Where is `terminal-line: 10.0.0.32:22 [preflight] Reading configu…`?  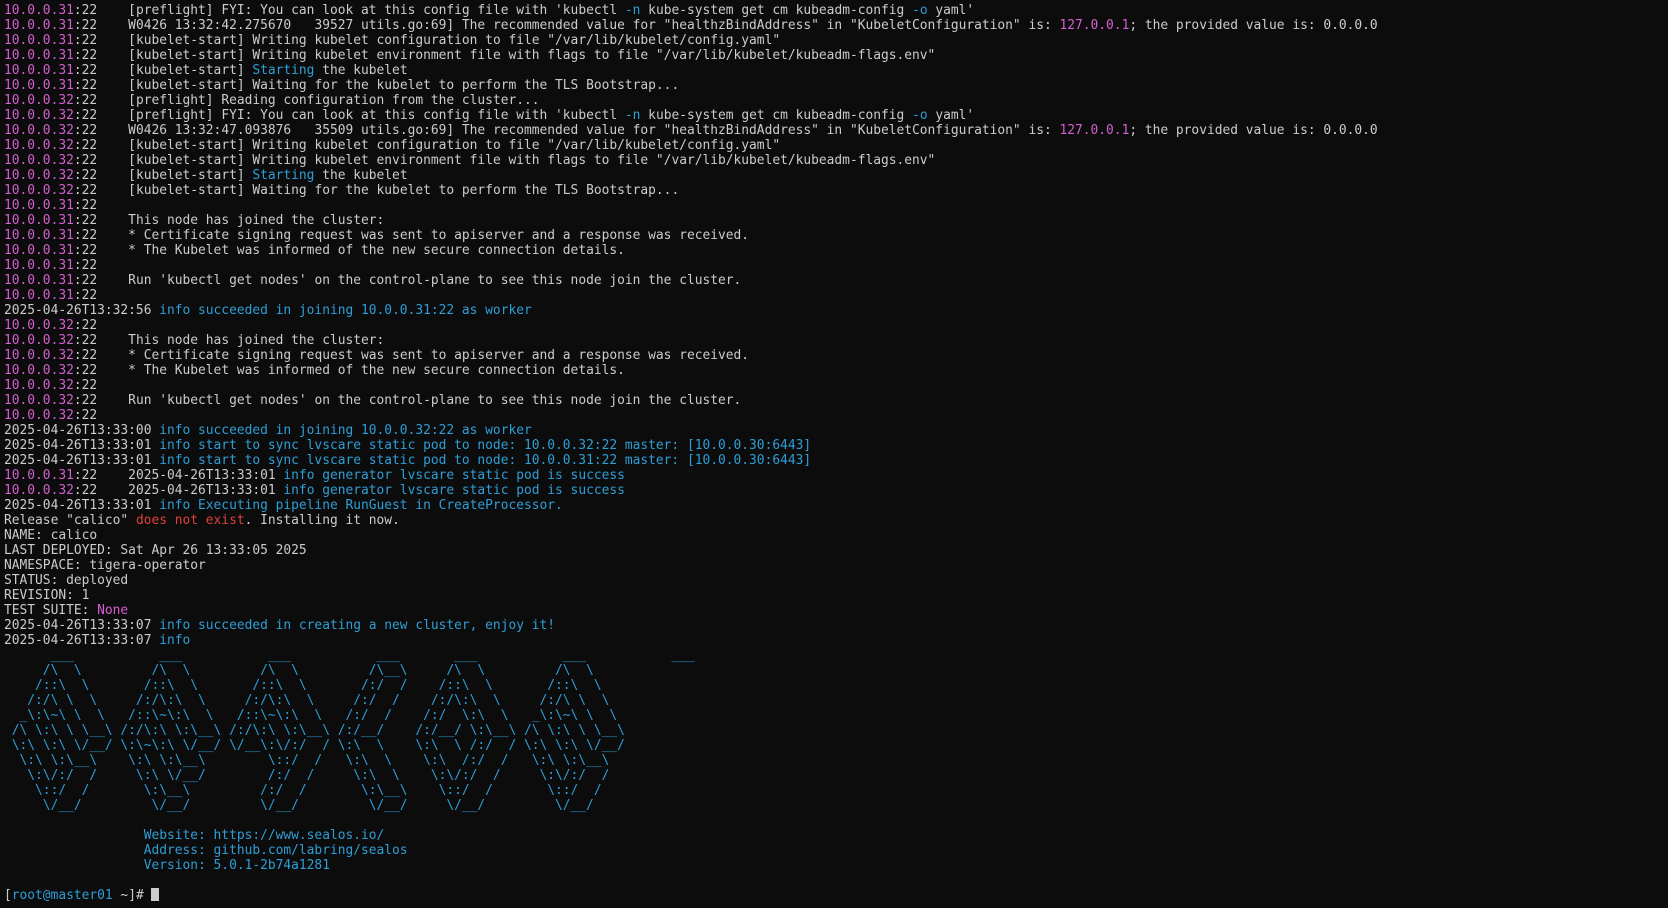
terminal-line: 10.0.0.32:22 [preflight] Reading configu… is located at coordinates (834, 100).